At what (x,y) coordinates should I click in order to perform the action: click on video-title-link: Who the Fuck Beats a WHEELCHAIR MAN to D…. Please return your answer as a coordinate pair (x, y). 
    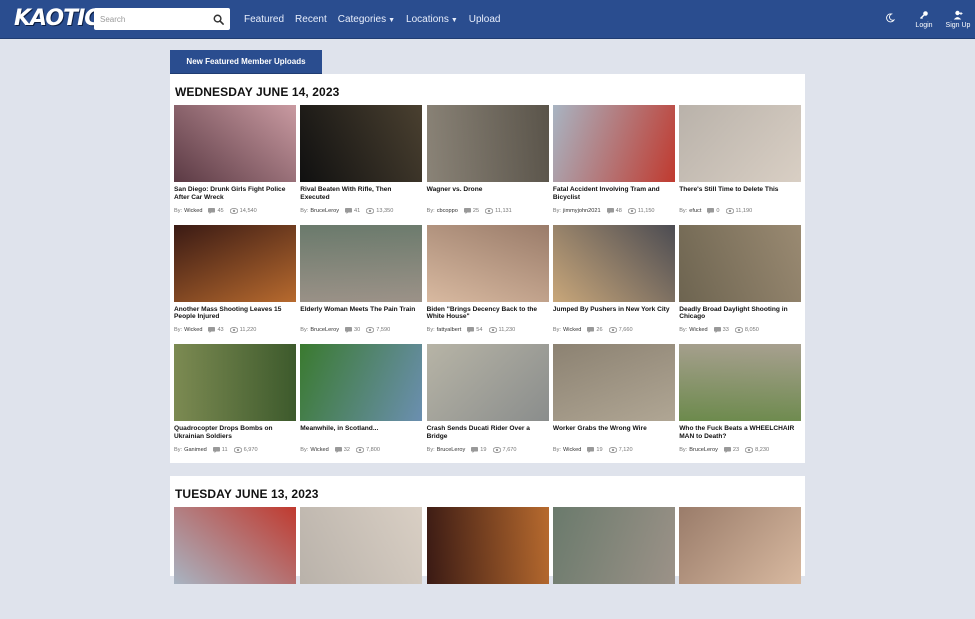
    Looking at the image, I should click on (740, 432).